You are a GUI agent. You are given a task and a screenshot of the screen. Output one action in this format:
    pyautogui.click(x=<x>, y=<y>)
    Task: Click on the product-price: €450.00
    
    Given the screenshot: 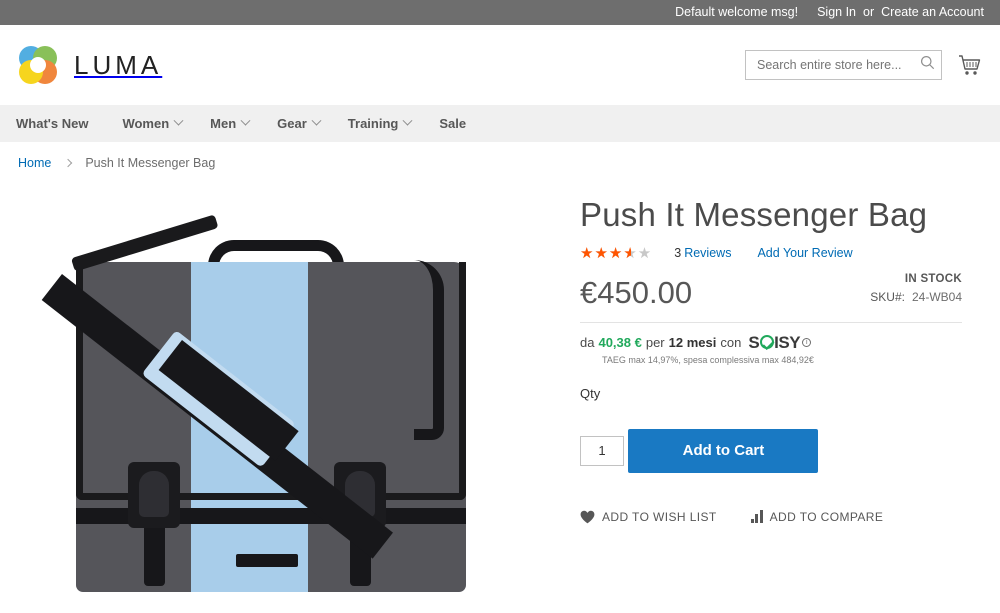 What is the action you would take?
    pyautogui.click(x=636, y=292)
    